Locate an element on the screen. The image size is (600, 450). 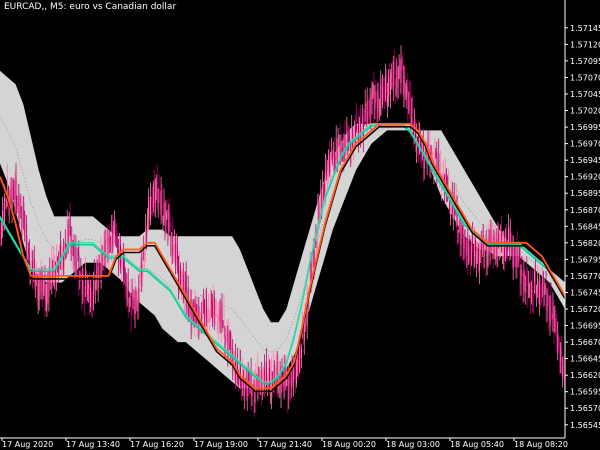
y-tick-label: 1.57120 is located at coordinates (585, 44).